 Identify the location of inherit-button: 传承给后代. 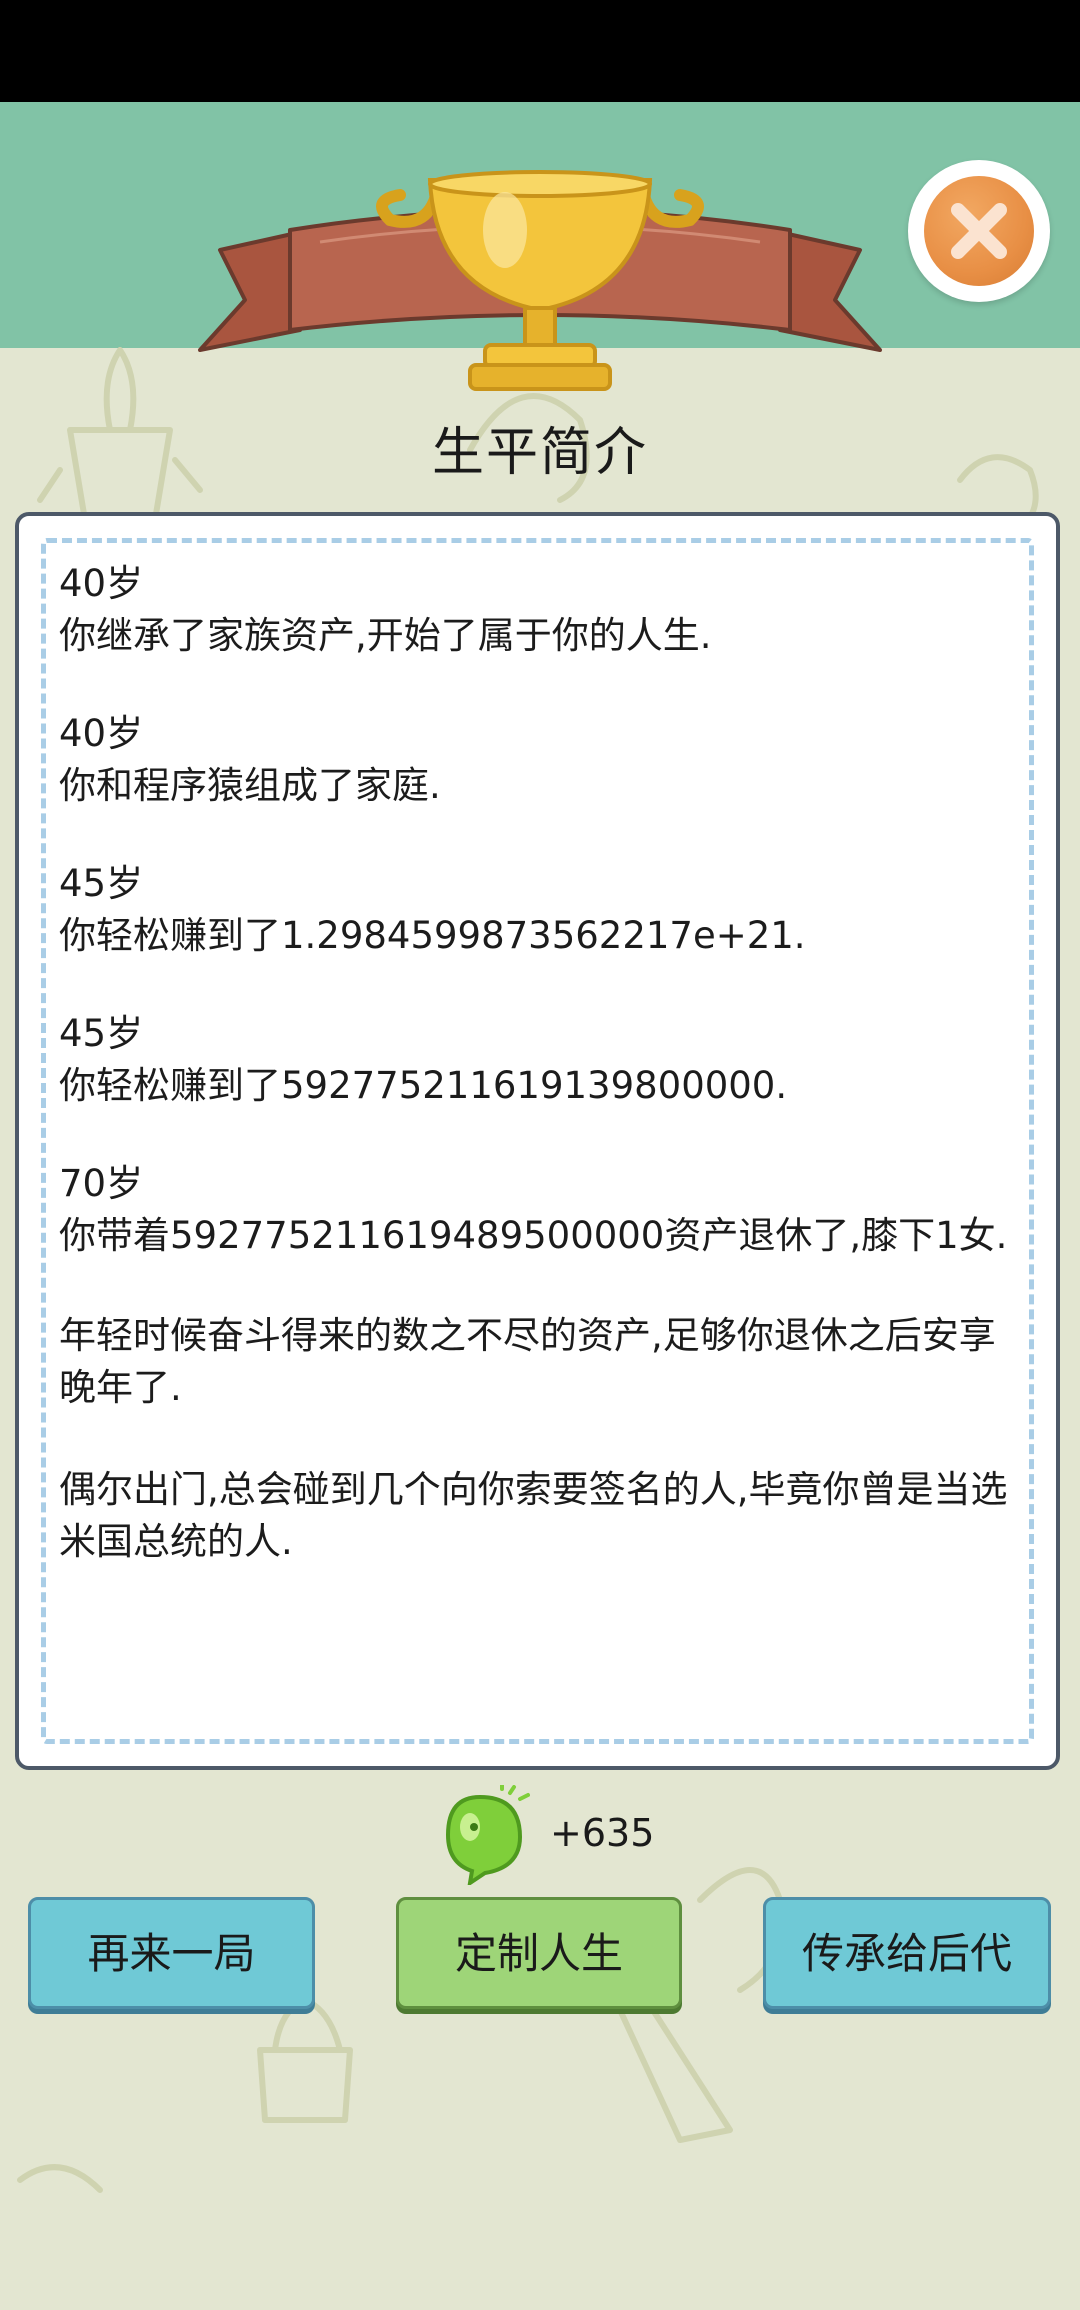
(907, 1953).